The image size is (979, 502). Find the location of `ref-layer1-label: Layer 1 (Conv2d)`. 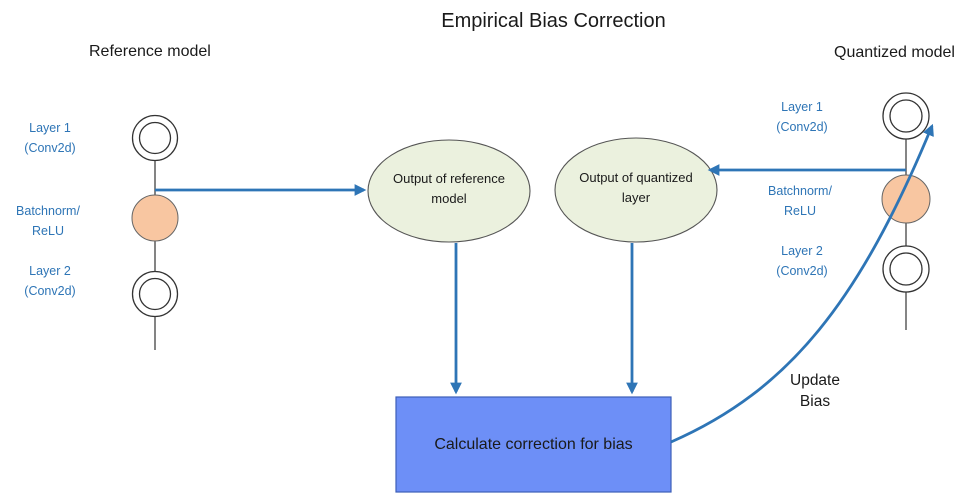

ref-layer1-label: Layer 1 (Conv2d) is located at coordinates (50, 138).